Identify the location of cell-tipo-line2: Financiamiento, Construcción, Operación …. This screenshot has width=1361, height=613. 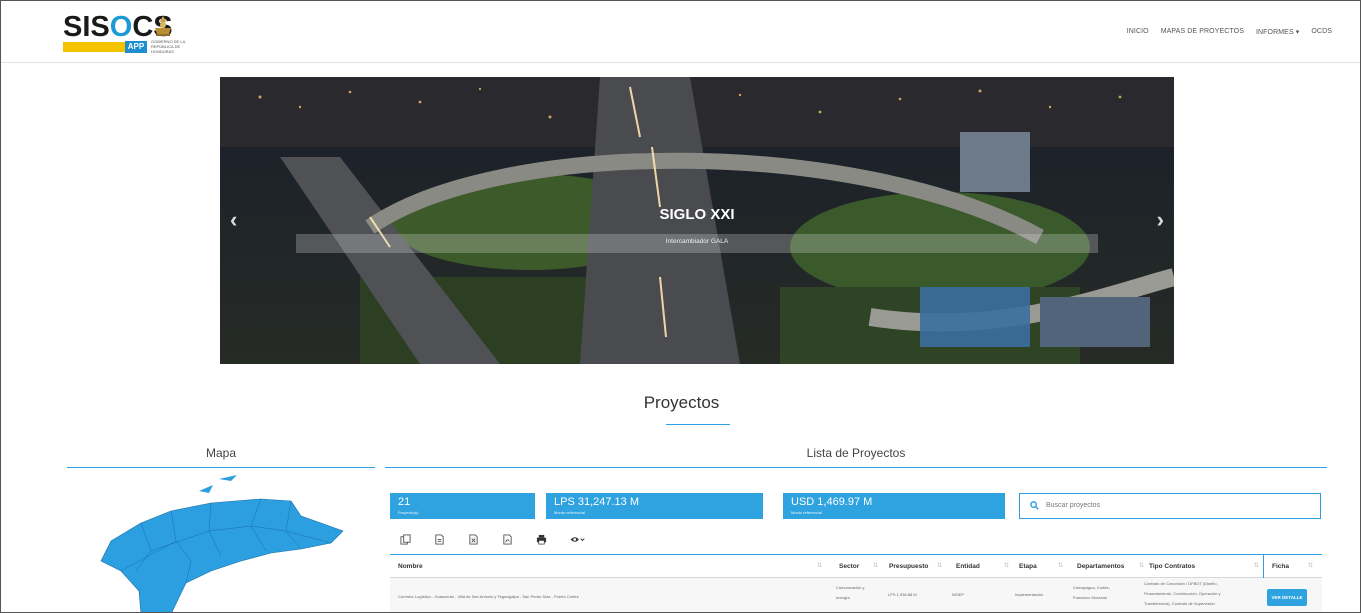
(1182, 593).